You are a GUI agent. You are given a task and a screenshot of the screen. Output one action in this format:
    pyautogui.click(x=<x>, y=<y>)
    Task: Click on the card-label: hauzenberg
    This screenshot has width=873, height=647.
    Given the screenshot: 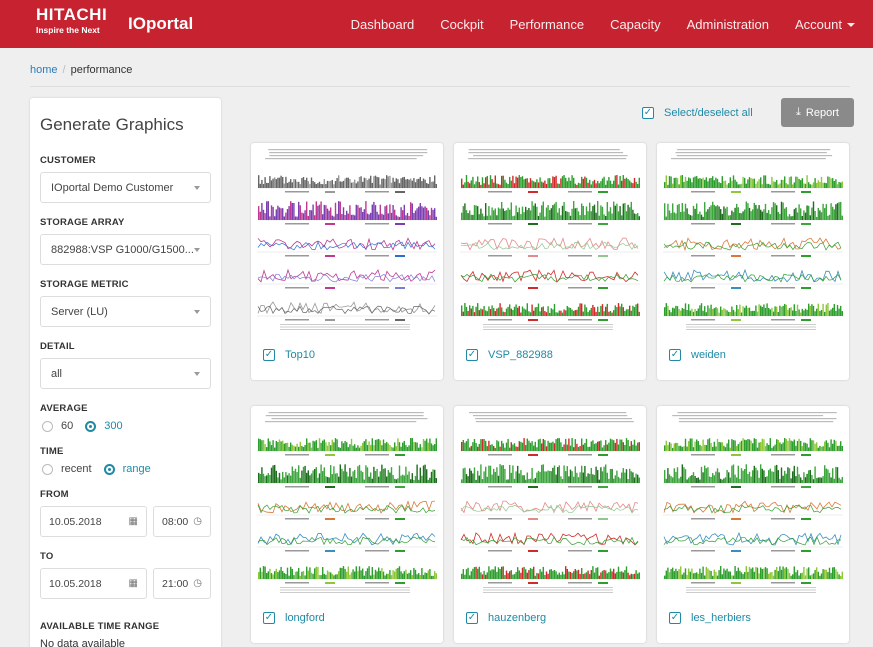 What is the action you would take?
    pyautogui.click(x=517, y=618)
    